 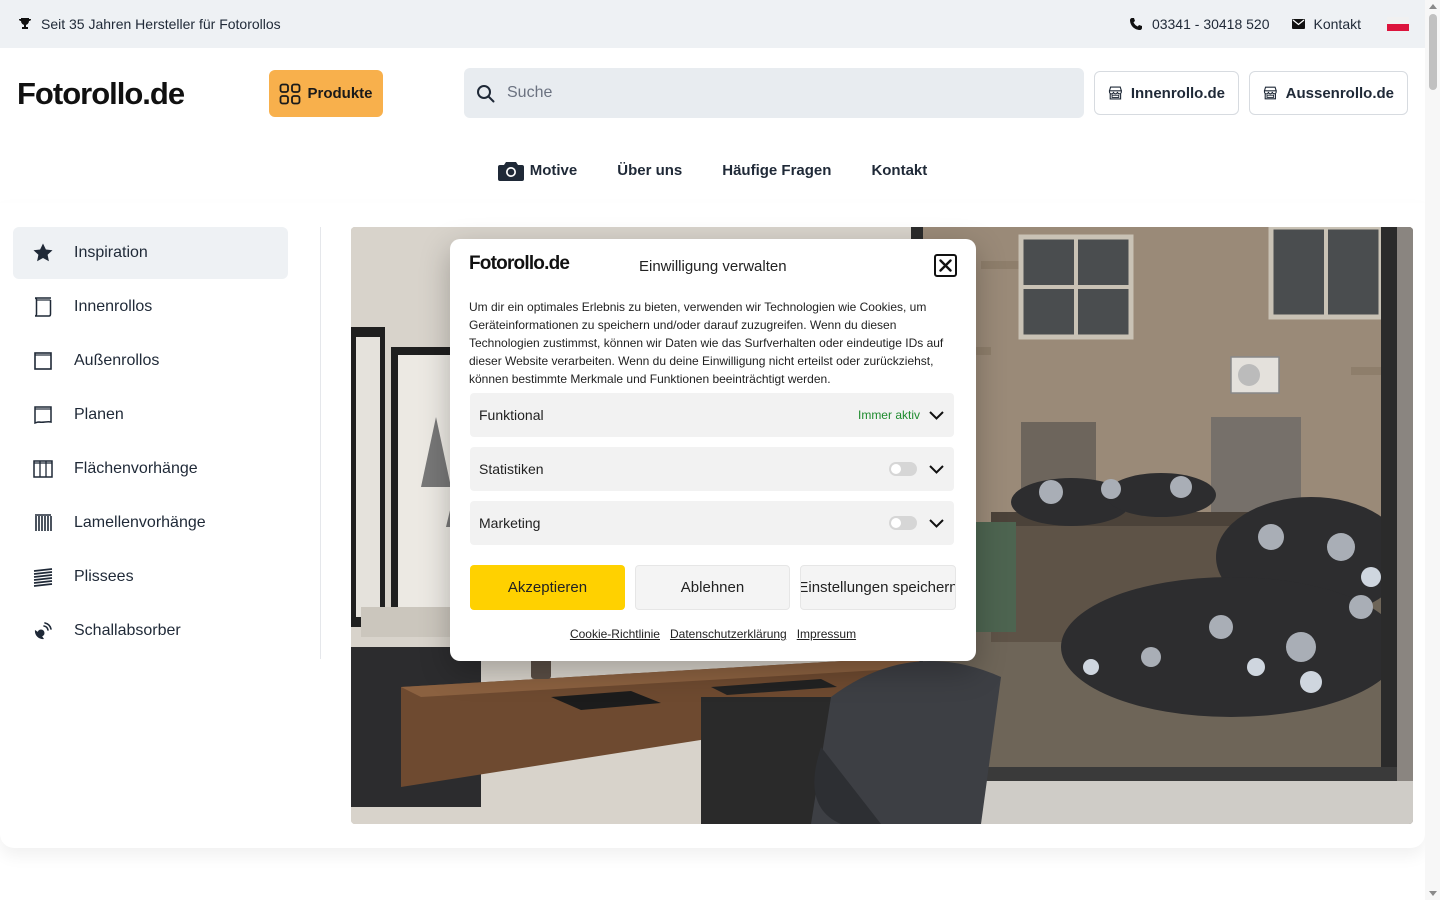 I want to click on contact-label: Kontakt, so click(x=1337, y=24).